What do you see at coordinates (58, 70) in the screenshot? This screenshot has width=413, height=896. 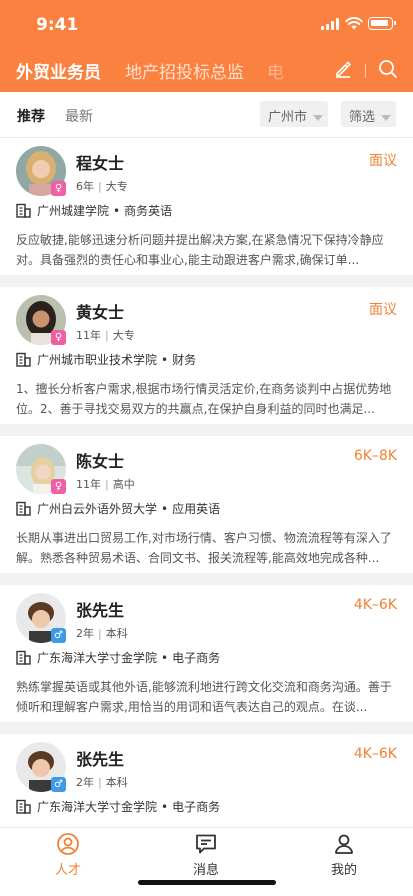 I see `tab-job-0: 外贸业务员` at bounding box center [58, 70].